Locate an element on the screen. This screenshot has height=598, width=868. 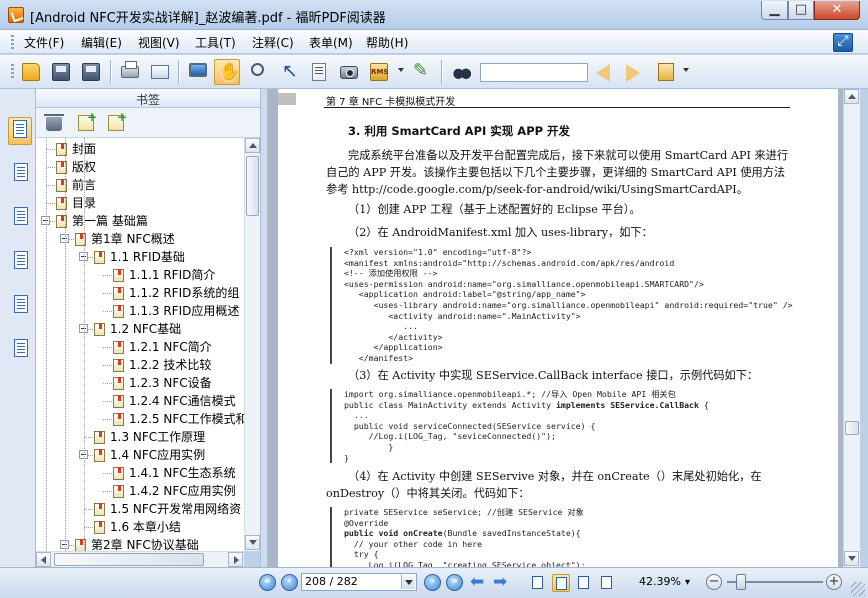
zoom-out-button: − is located at coordinates (714, 582).